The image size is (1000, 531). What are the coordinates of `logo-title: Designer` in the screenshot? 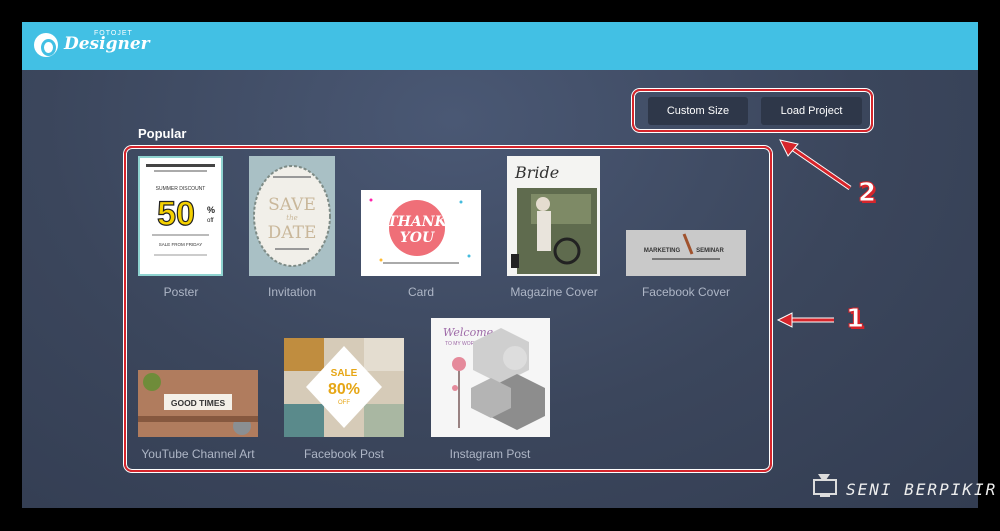 It's located at (107, 44).